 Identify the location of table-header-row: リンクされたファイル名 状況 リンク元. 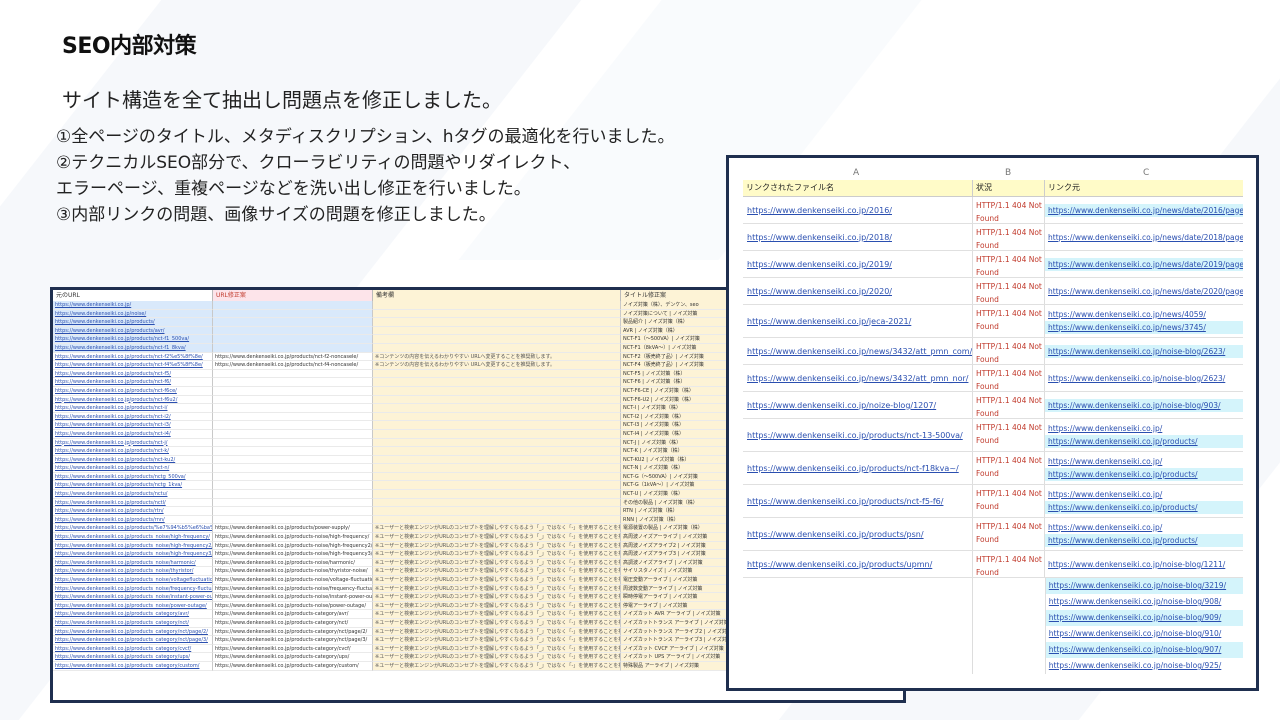
(993, 188).